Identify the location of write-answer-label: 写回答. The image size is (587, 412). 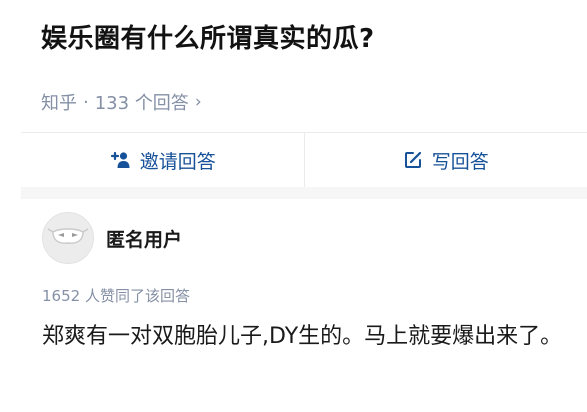
(460, 161).